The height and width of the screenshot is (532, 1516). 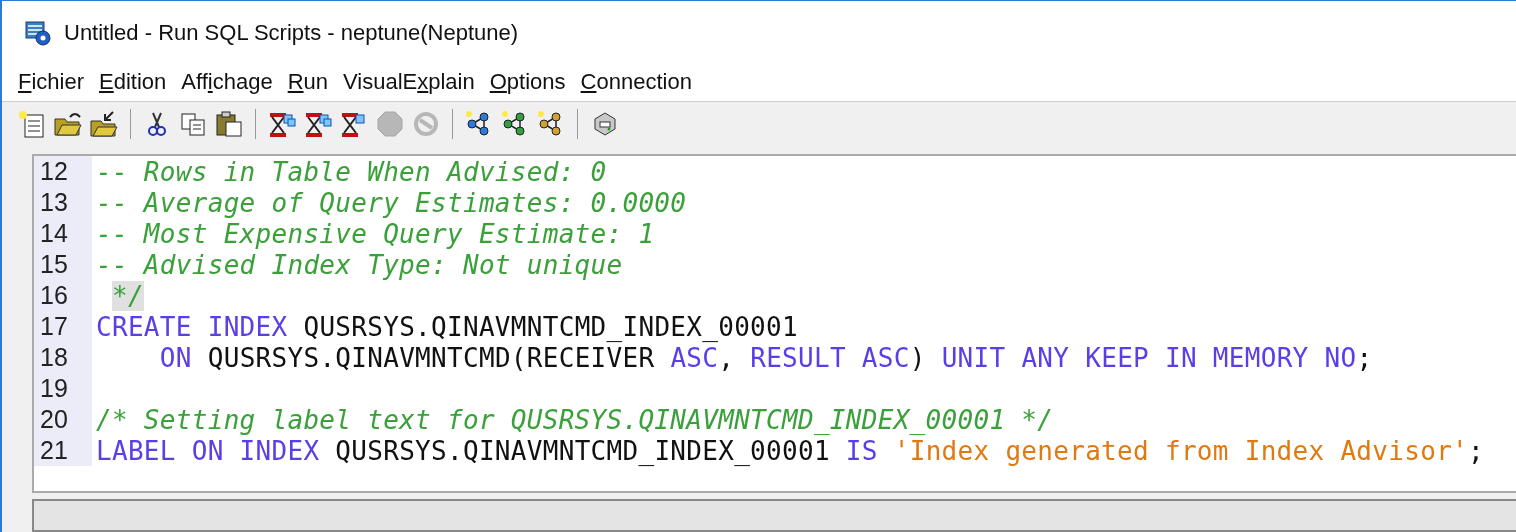 I want to click on menu-item: Affichage, so click(x=227, y=82).